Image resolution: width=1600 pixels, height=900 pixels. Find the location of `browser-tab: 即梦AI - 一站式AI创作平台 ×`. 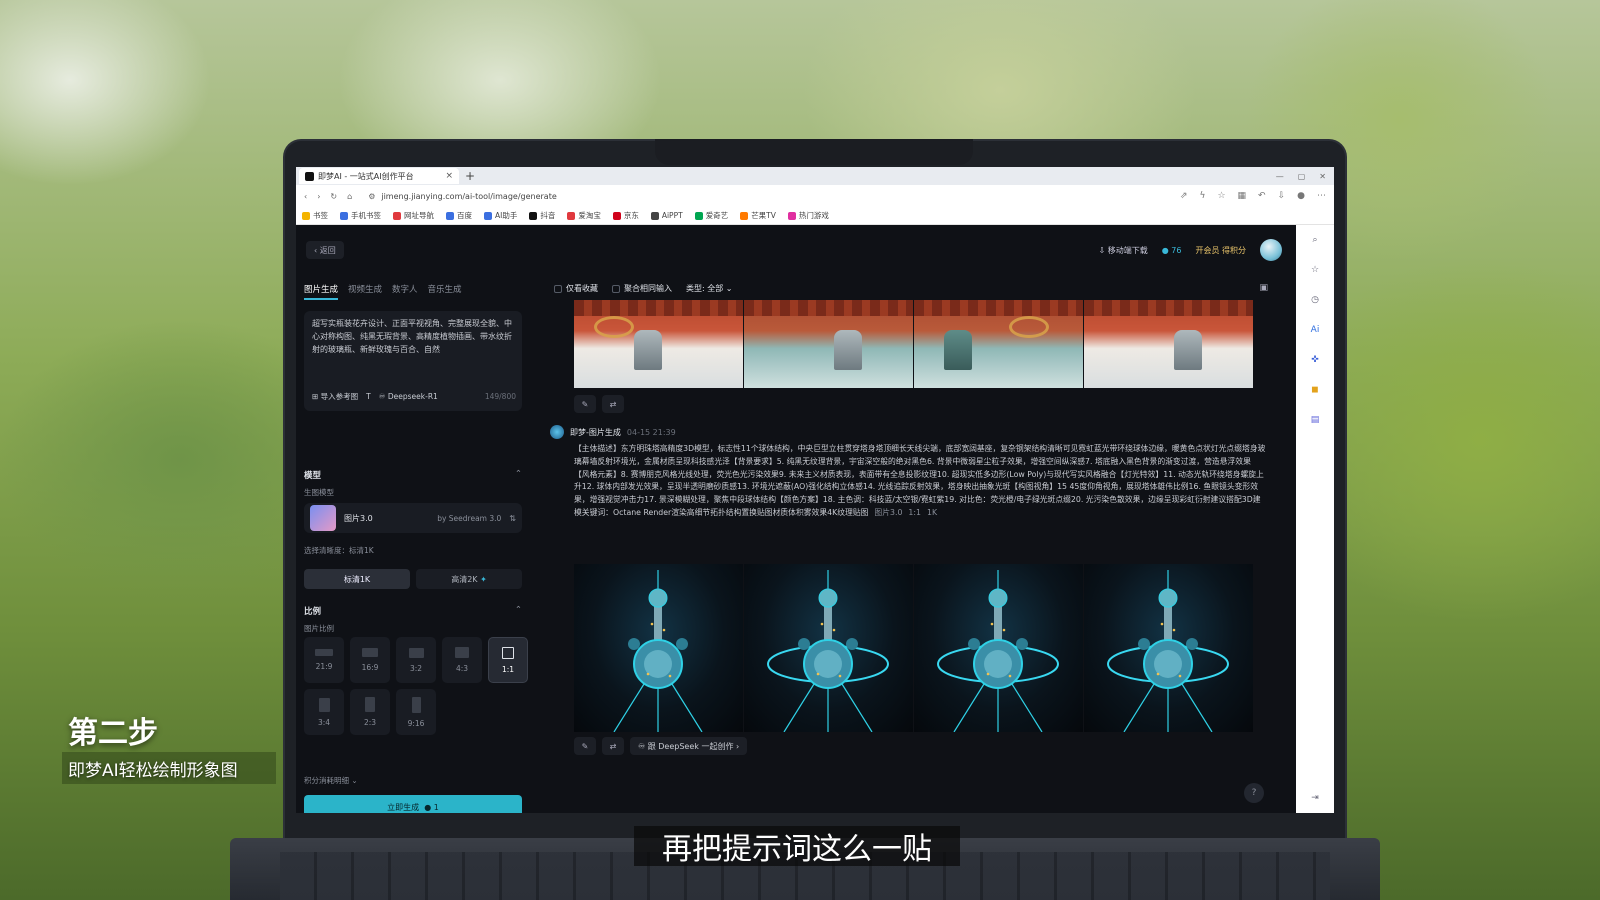

browser-tab: 即梦AI - 一站式AI创作平台 × is located at coordinates (379, 176).